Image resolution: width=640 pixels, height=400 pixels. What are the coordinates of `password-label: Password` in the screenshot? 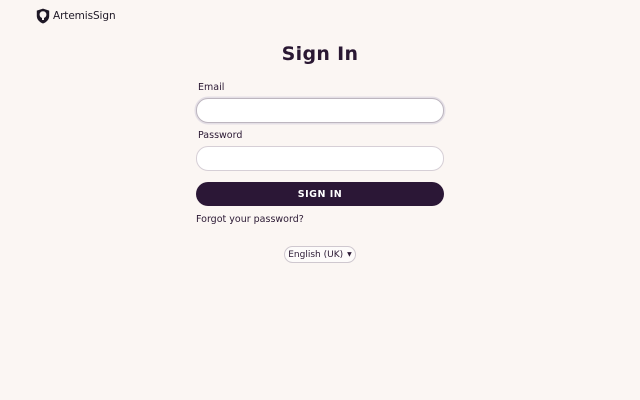 It's located at (220, 135).